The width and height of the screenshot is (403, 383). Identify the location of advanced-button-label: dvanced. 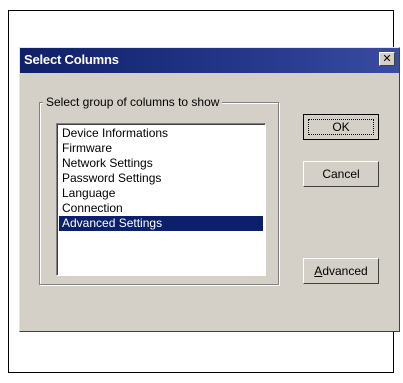
(345, 271).